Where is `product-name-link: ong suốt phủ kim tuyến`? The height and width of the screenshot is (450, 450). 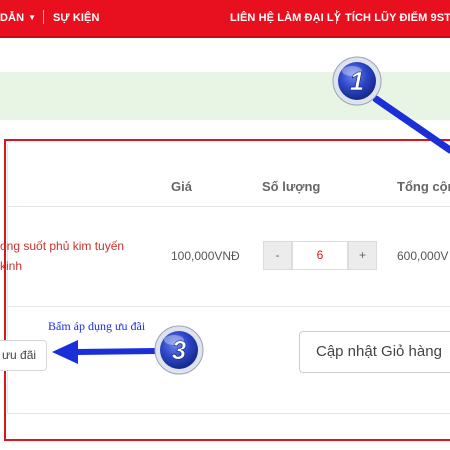
product-name-link: ong suốt phủ kim tuyến is located at coordinates (62, 246).